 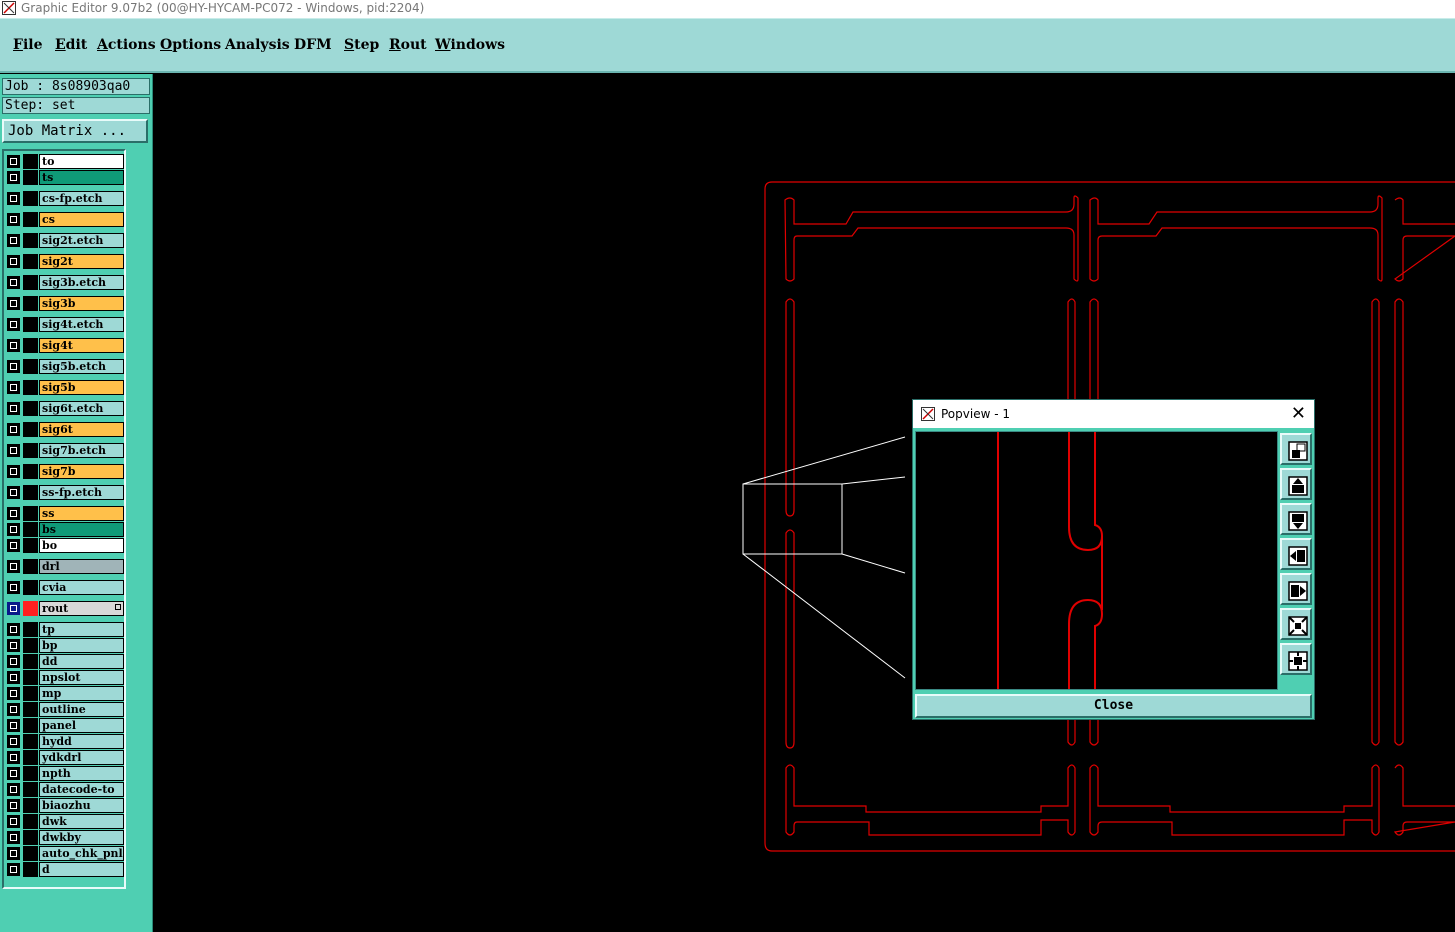 What do you see at coordinates (71, 45) in the screenshot?
I see `menu-edit: Edit` at bounding box center [71, 45].